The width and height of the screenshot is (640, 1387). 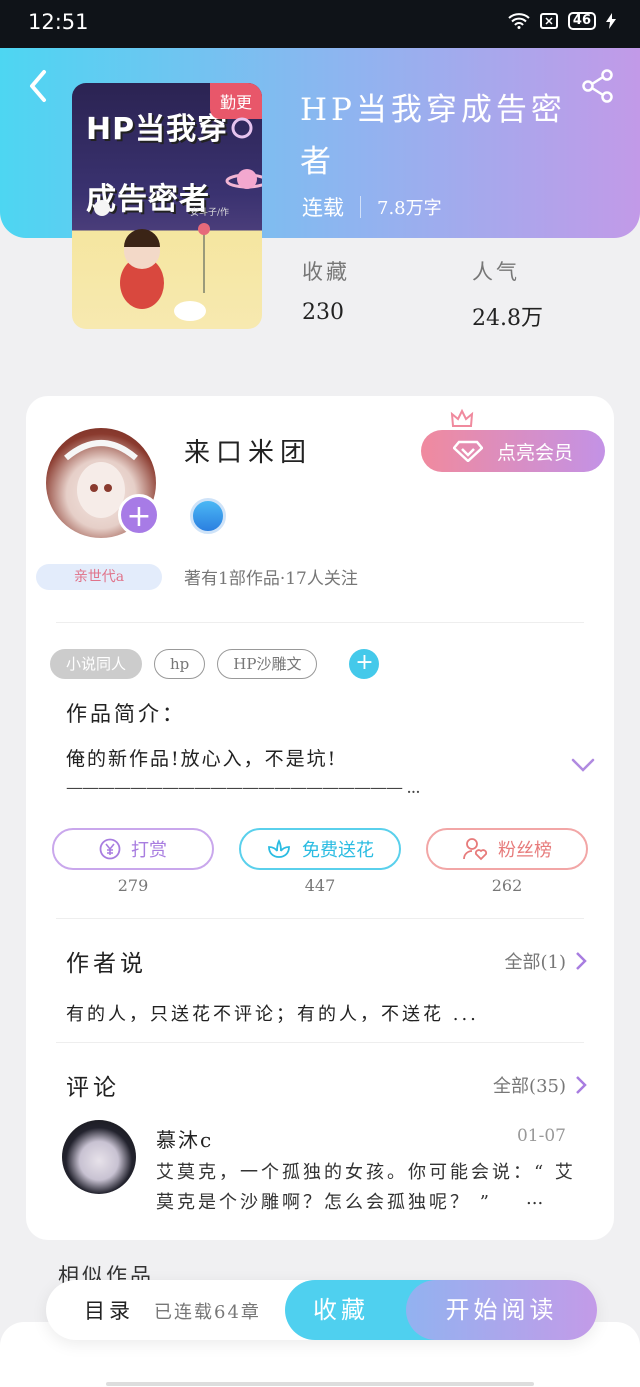 I want to click on vip-button: 点亮会员, so click(x=513, y=451).